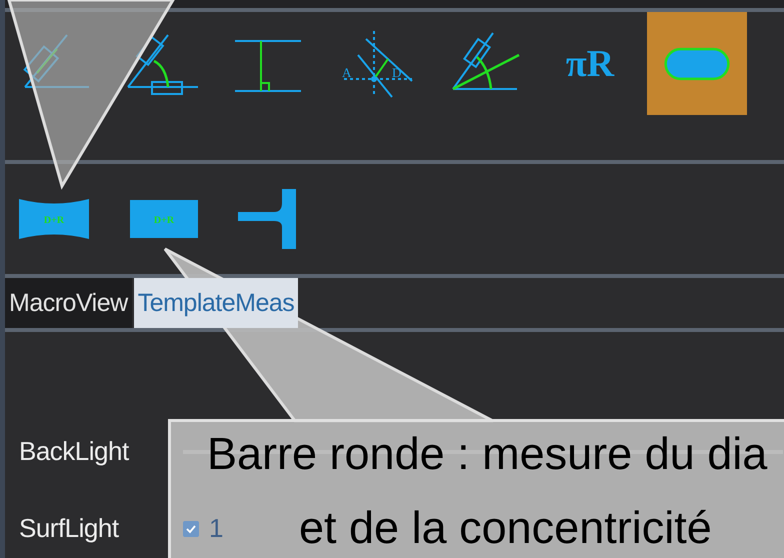 The width and height of the screenshot is (784, 558). I want to click on rect-bar-icon: D+R, so click(164, 219).